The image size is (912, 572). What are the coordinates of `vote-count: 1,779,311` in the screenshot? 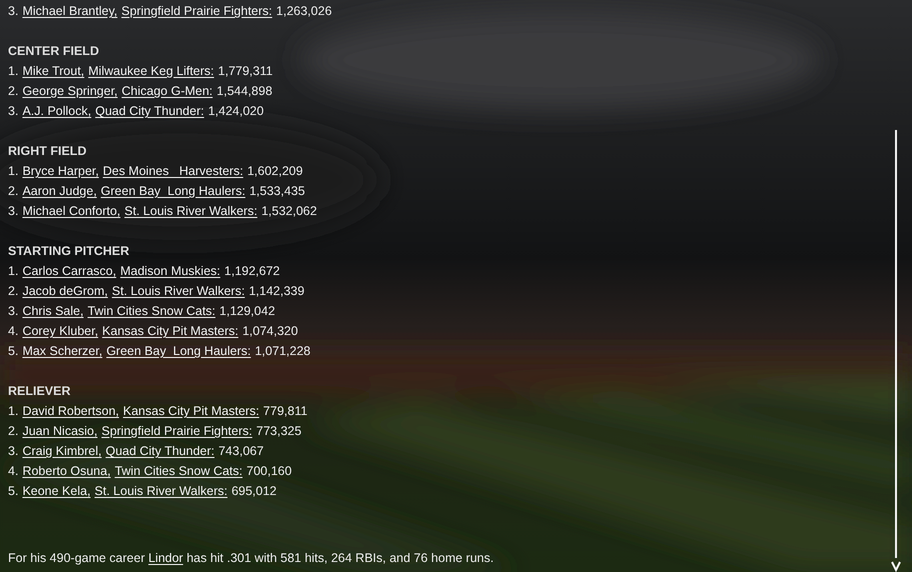 It's located at (245, 71).